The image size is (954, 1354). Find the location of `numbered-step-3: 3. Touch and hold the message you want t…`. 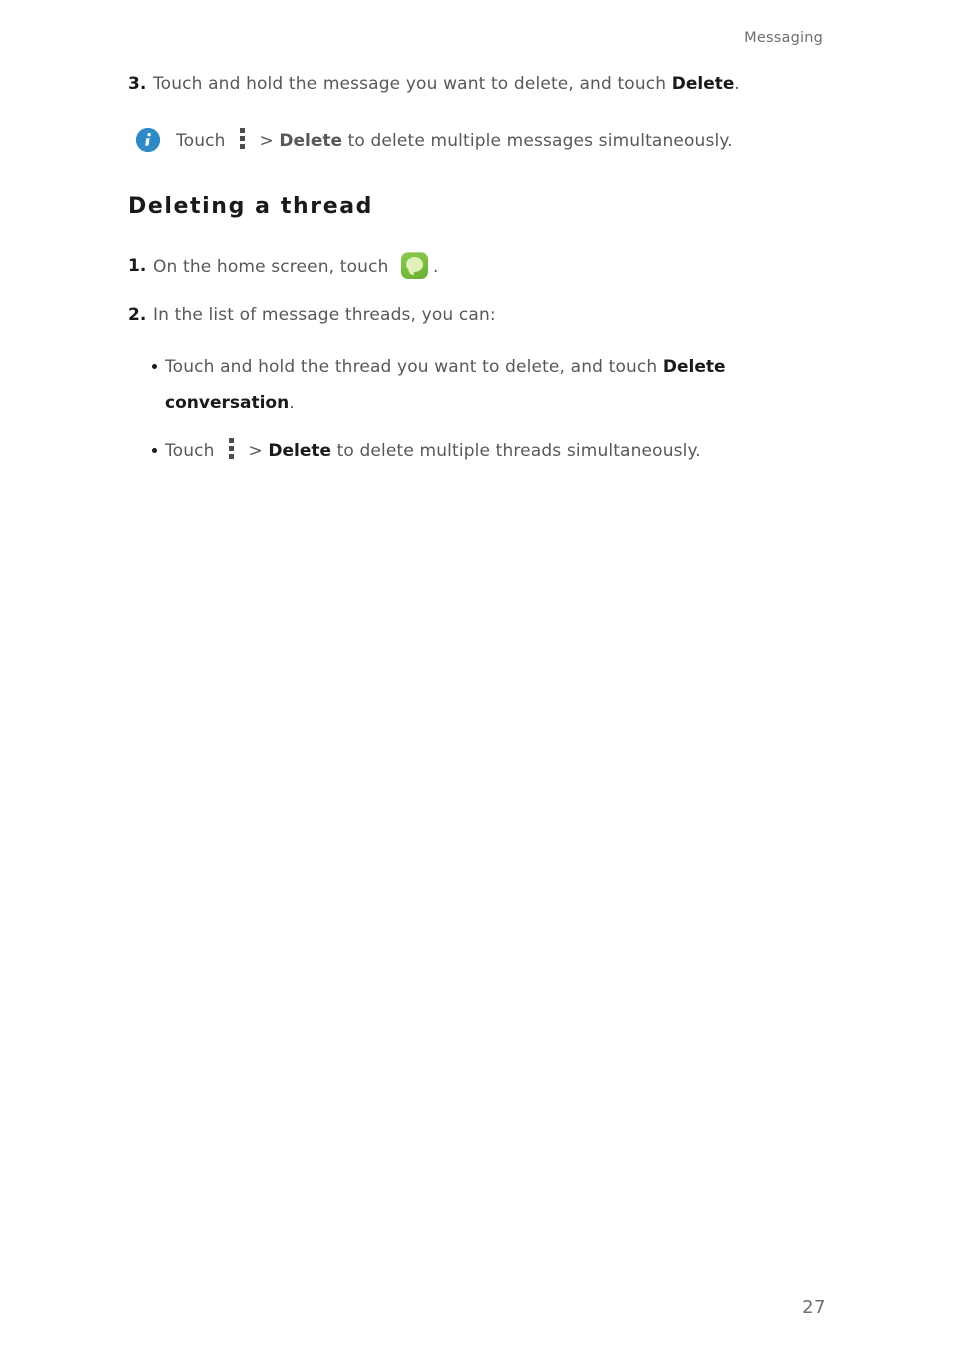

numbered-step-3: 3. Touch and hold the message you want t… is located at coordinates (458, 84).